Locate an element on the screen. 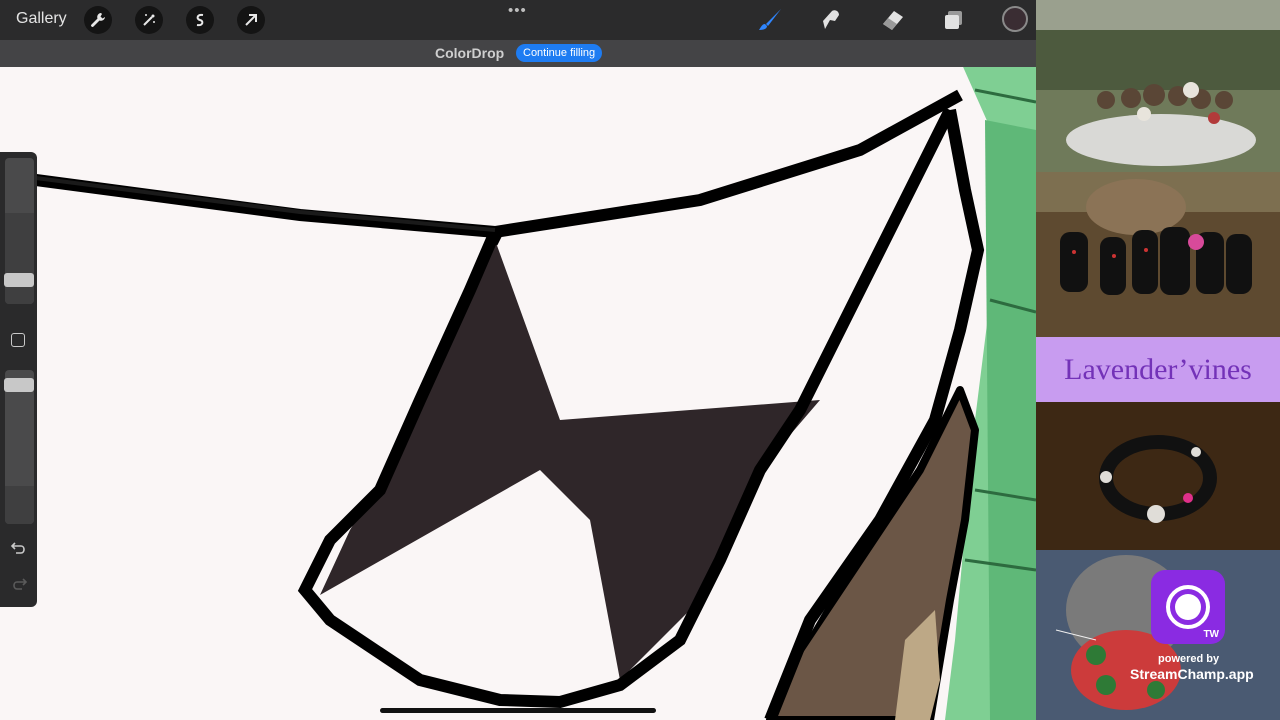 This screenshot has height=720, width=1280. badge-label: TW is located at coordinates (1211, 634).